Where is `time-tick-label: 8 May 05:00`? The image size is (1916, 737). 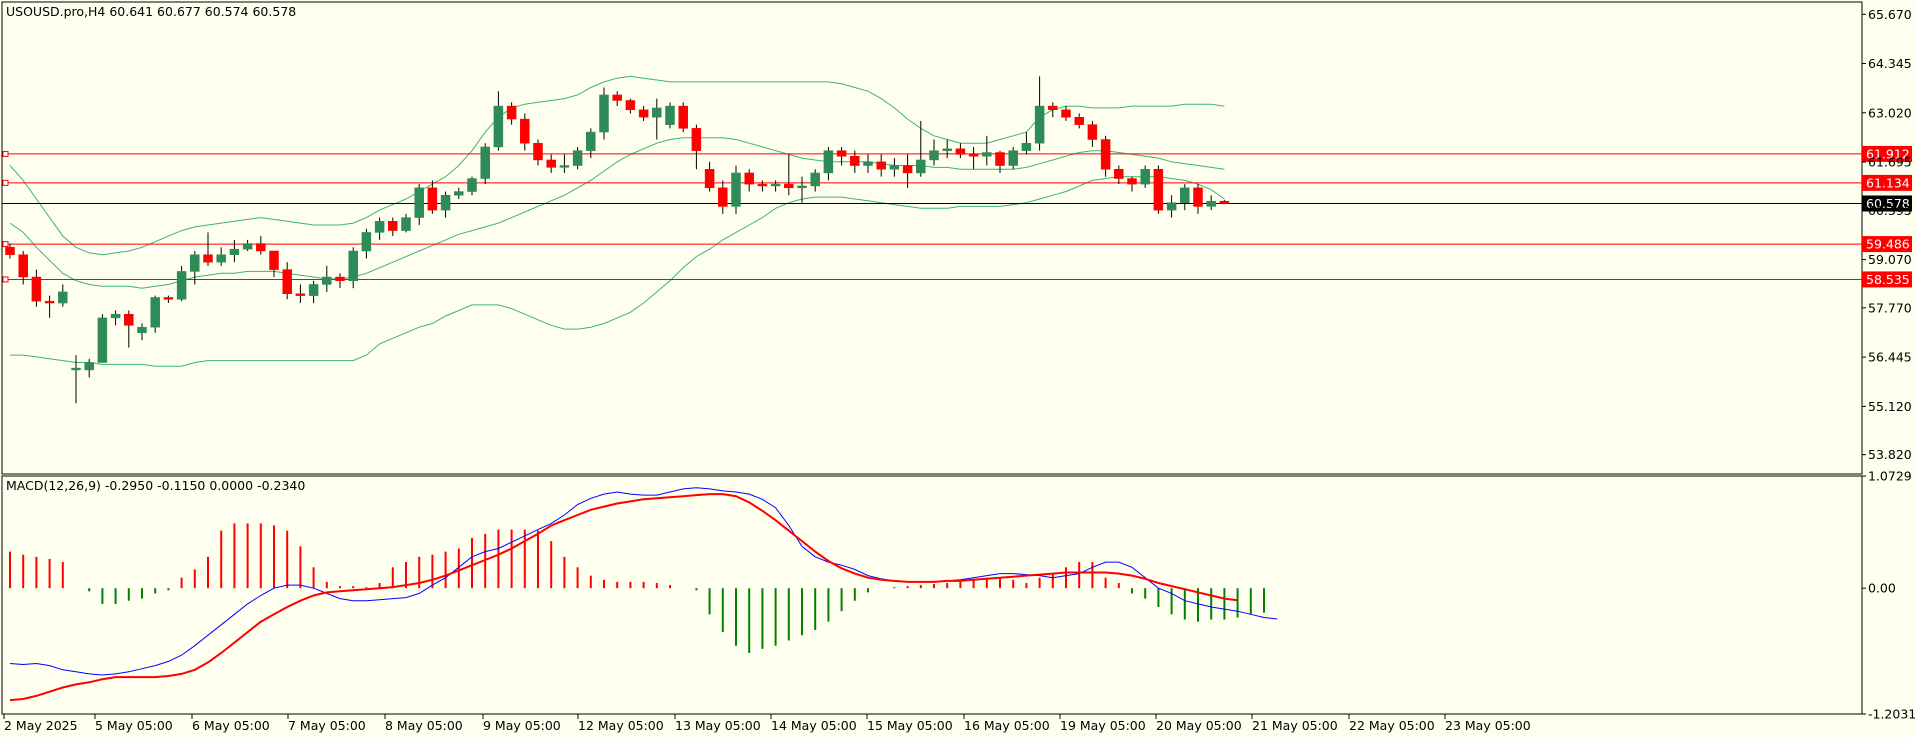
time-tick-label: 8 May 05:00 is located at coordinates (424, 725).